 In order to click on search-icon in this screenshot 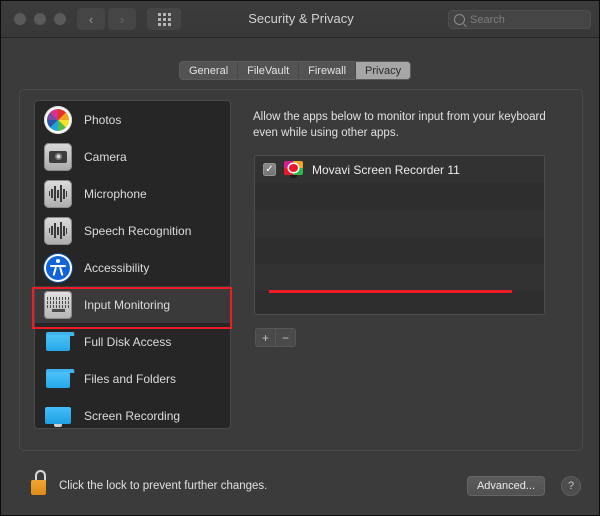, I will do `click(459, 19)`.